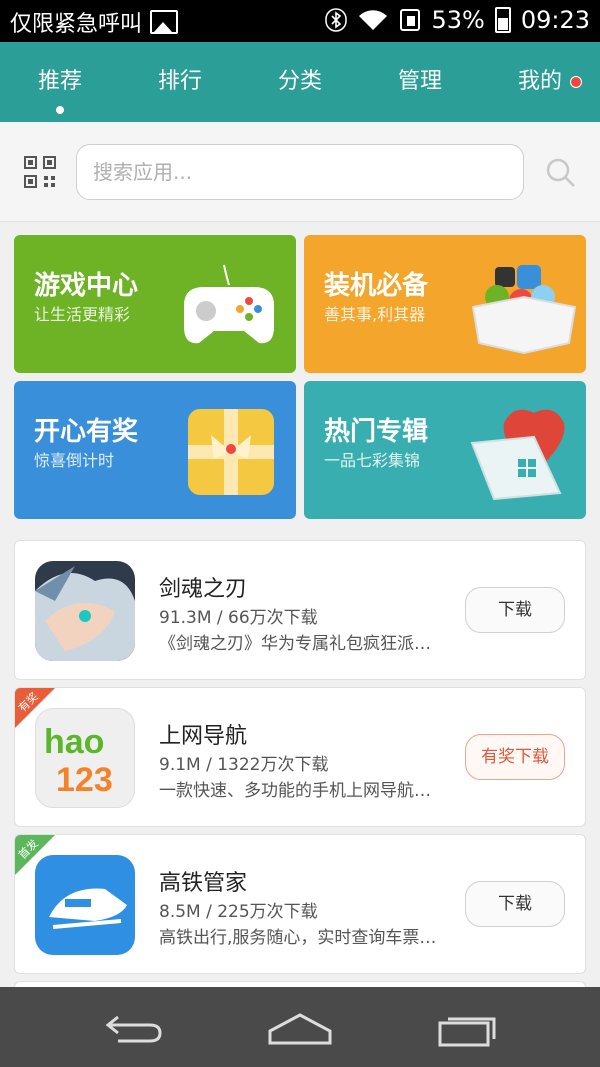 The width and height of the screenshot is (600, 1067). Describe the element at coordinates (300, 21) in the screenshot. I see `status-bar: 仅限紧急呼叫 53% 09:23` at that location.